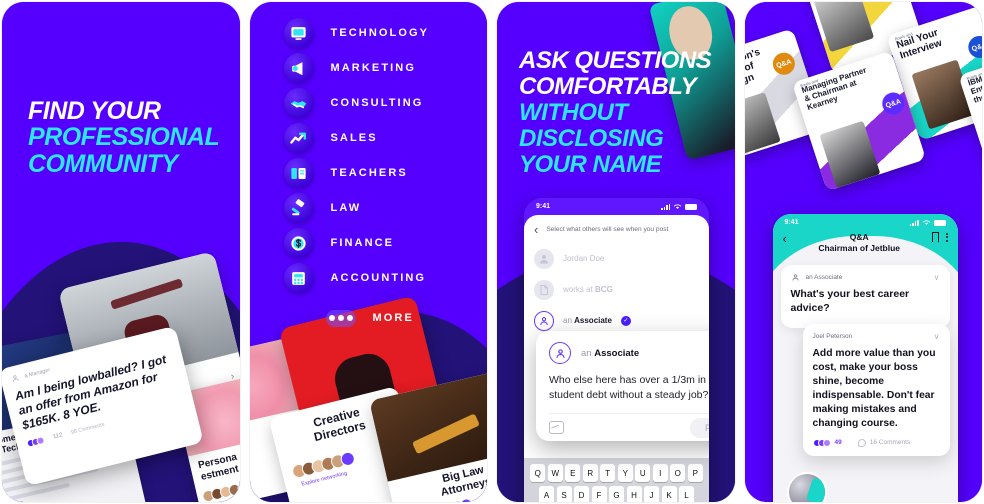  Describe the element at coordinates (37, 373) in the screenshot. I see `post-author-role: a Manager` at that location.